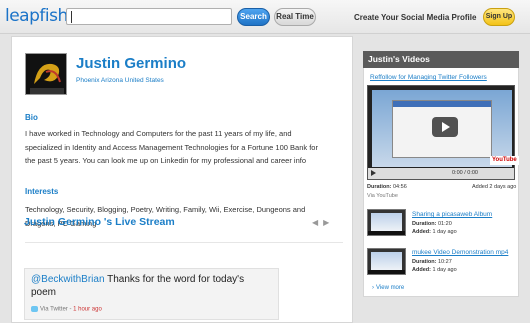 This screenshot has height=323, width=530. What do you see at coordinates (373, 288) in the screenshot?
I see `chevron-right-icon: ›` at bounding box center [373, 288].